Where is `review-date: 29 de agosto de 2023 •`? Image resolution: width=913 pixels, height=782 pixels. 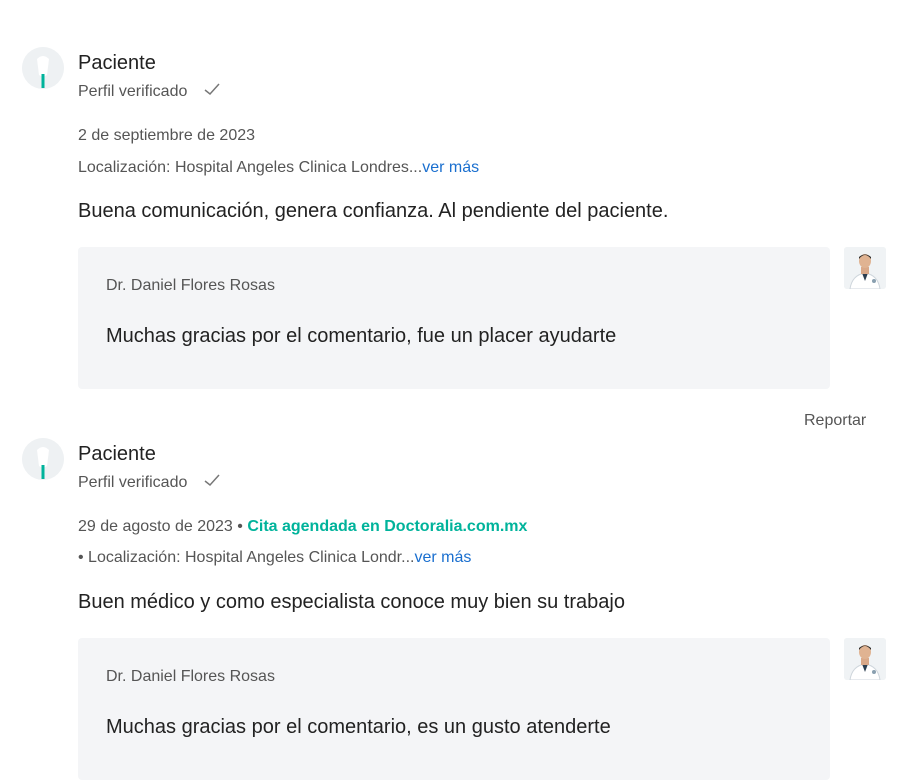 review-date: 29 de agosto de 2023 • is located at coordinates (160, 526).